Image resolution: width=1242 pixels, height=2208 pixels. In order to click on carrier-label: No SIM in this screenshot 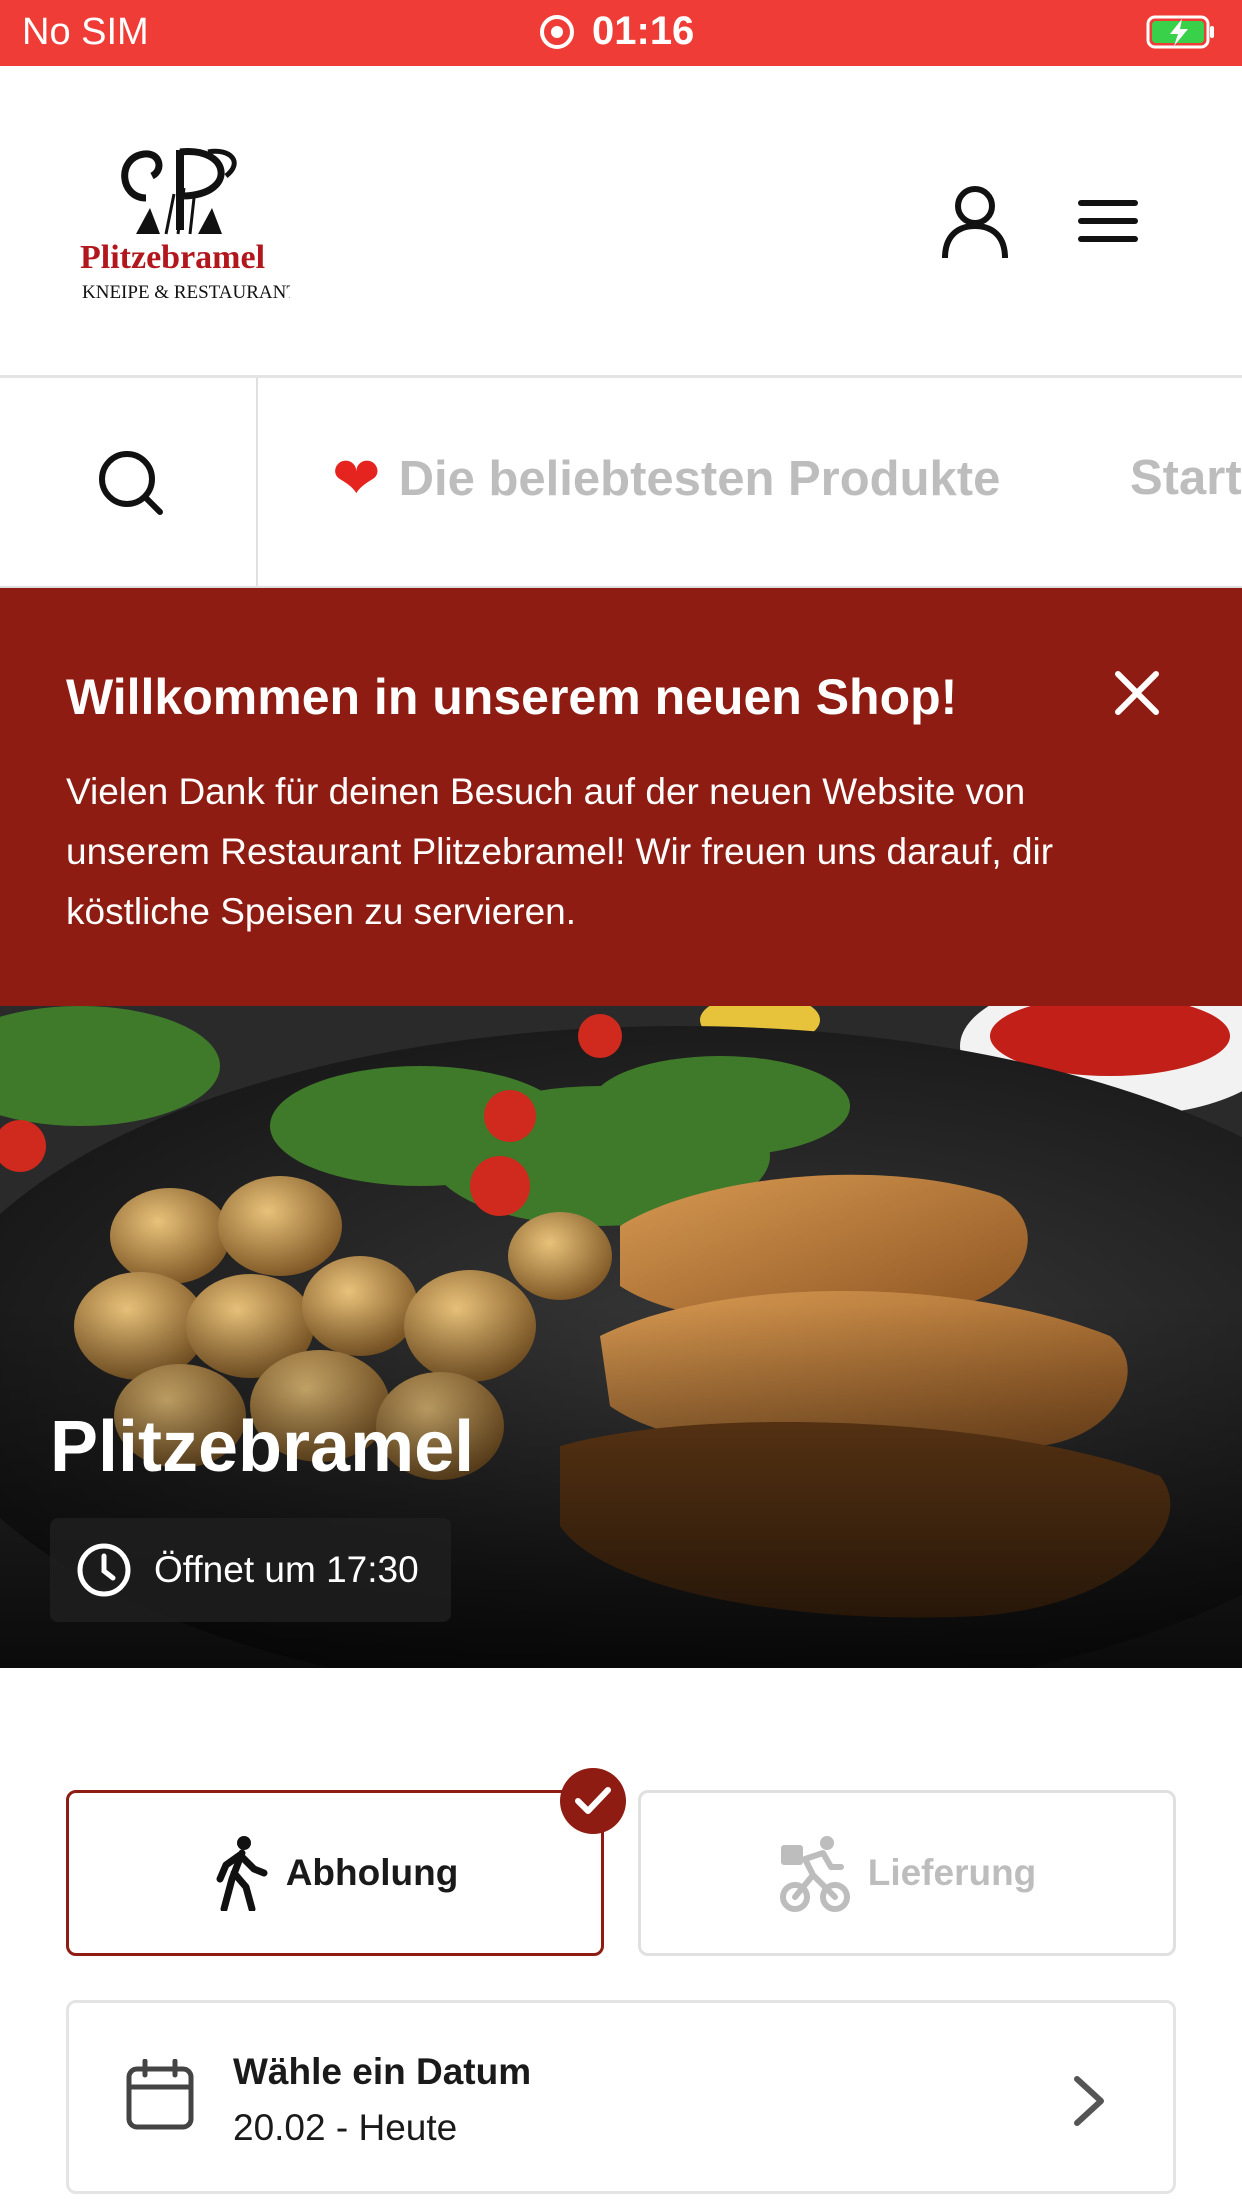, I will do `click(85, 32)`.